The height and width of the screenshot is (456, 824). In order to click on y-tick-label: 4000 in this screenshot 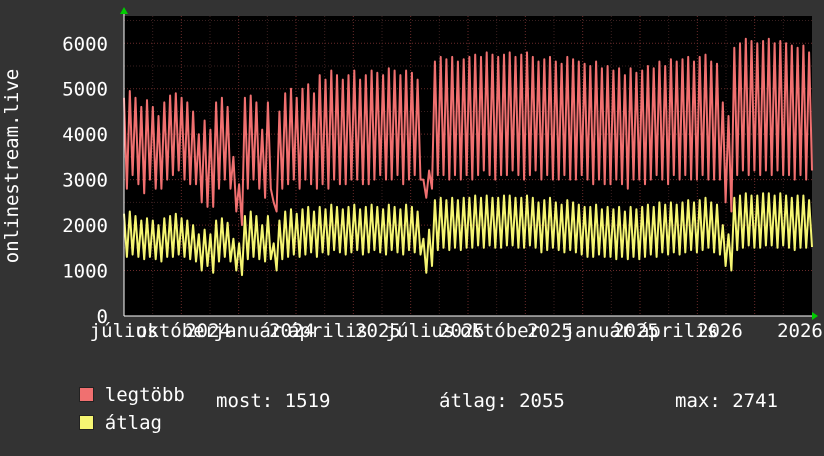, I will do `click(85, 135)`.